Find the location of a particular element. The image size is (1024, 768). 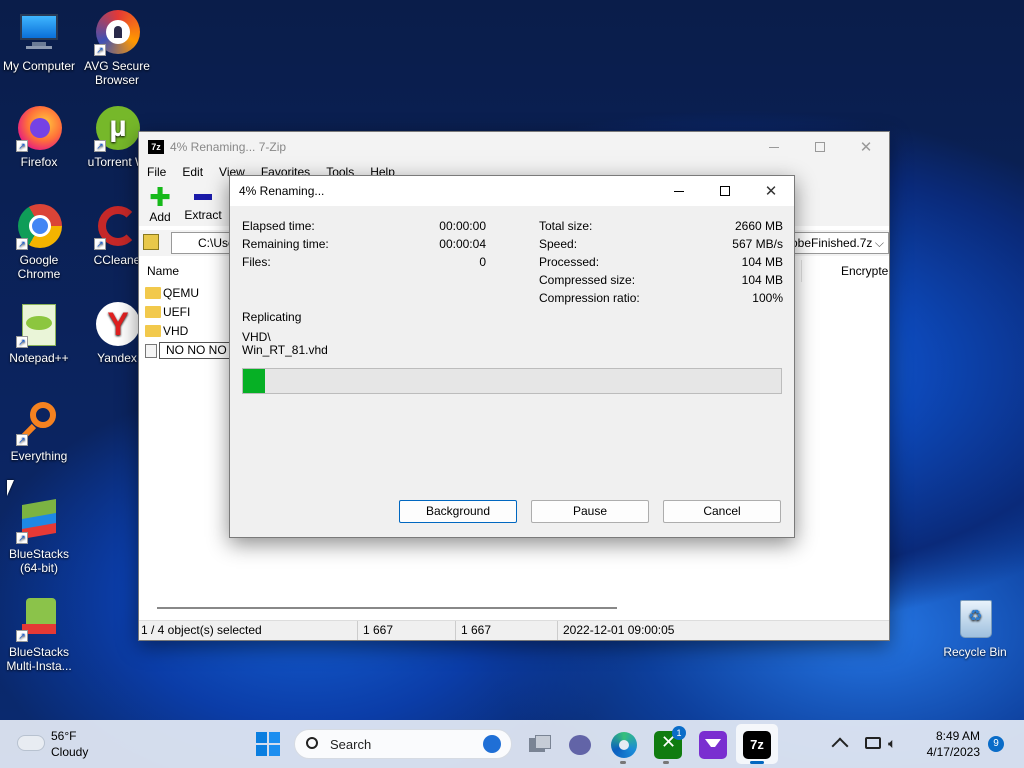

current-path: VHD\ is located at coordinates (256, 337).